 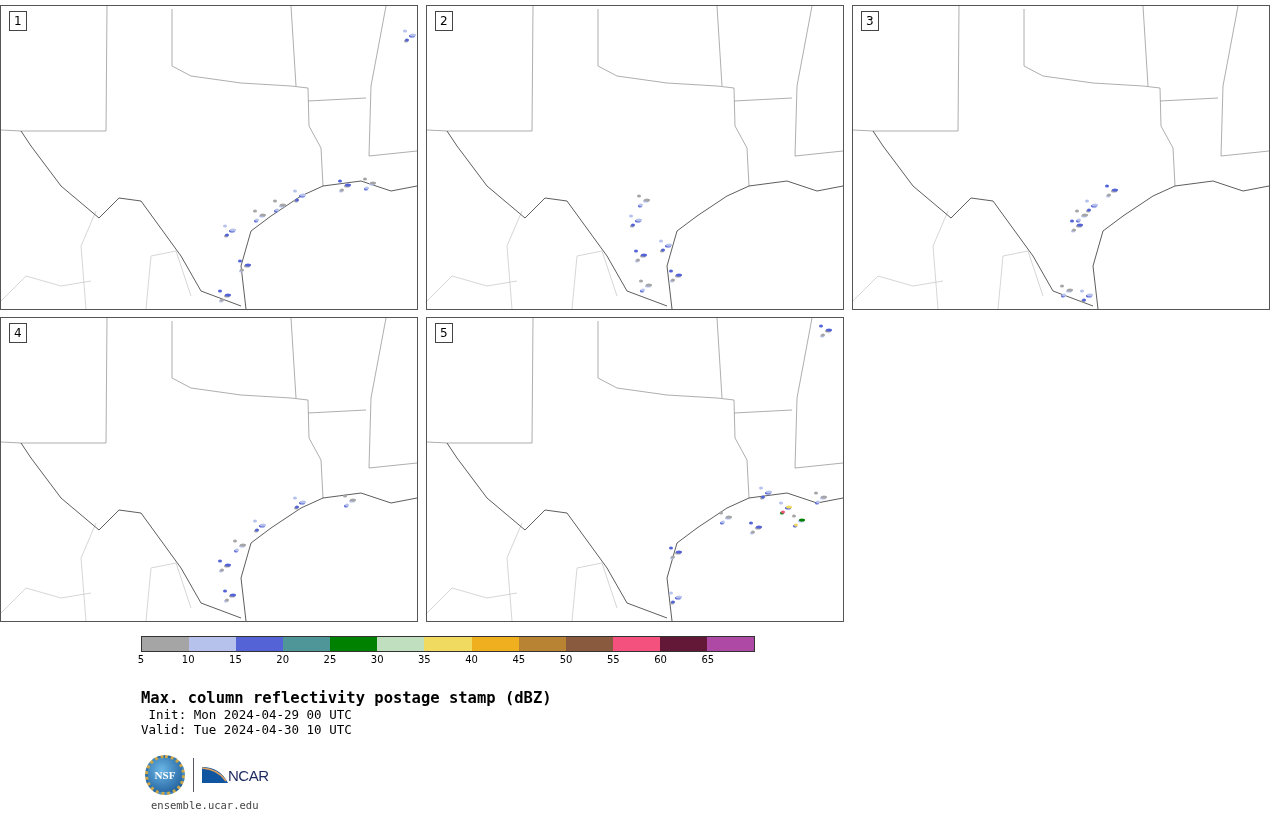 What do you see at coordinates (870, 21) in the screenshot?
I see `panel-number: 3` at bounding box center [870, 21].